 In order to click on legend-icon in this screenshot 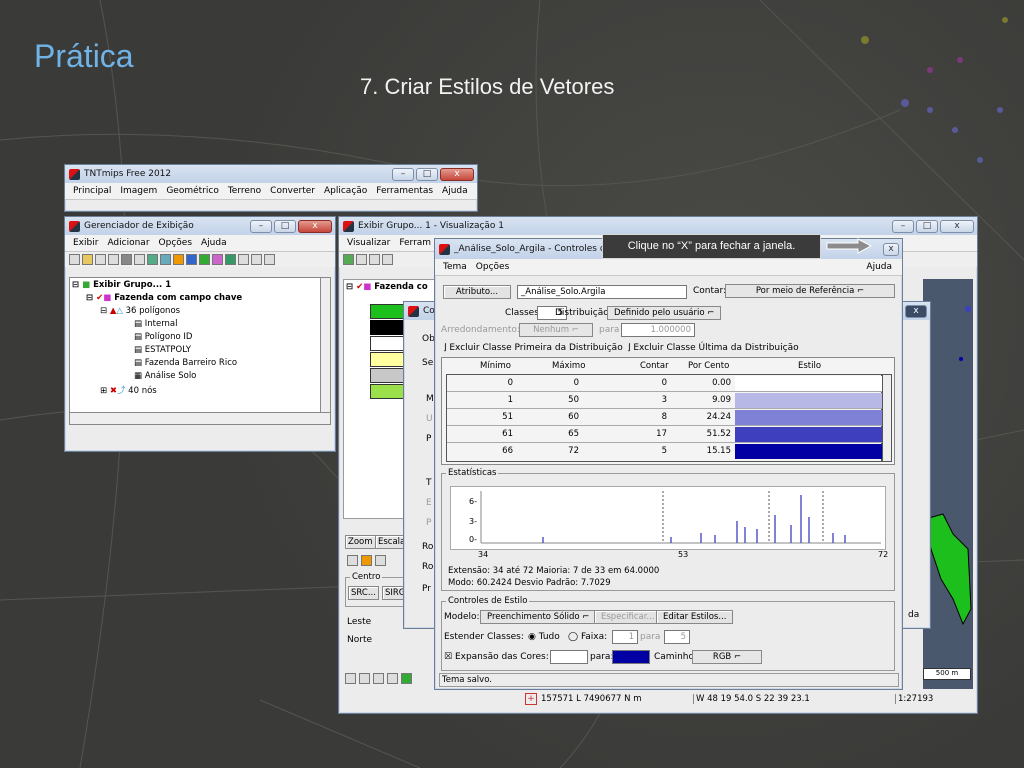, I will do `click(256, 259)`.